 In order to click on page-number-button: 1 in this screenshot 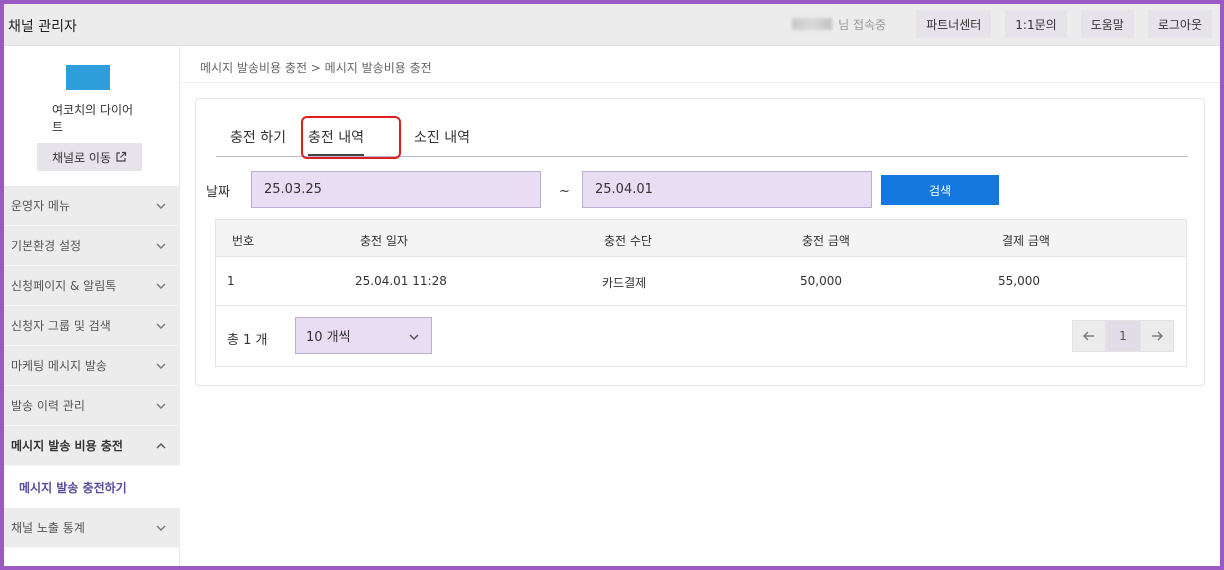, I will do `click(1123, 336)`.